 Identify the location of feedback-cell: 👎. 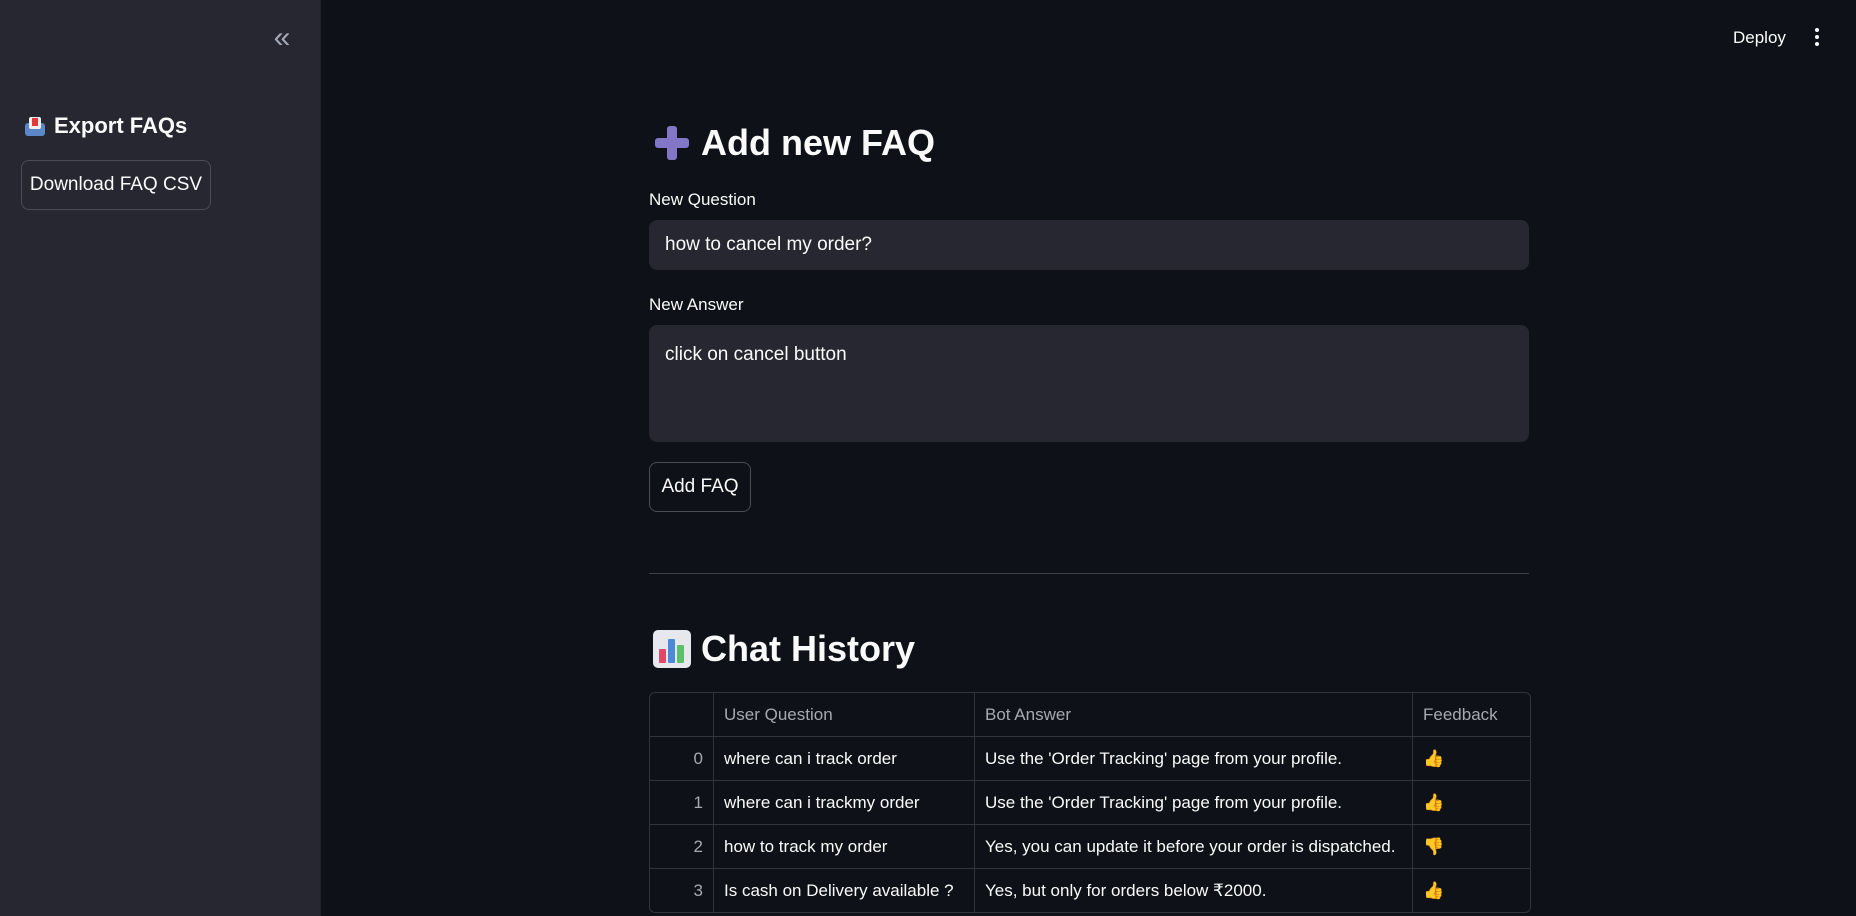
(1470, 846).